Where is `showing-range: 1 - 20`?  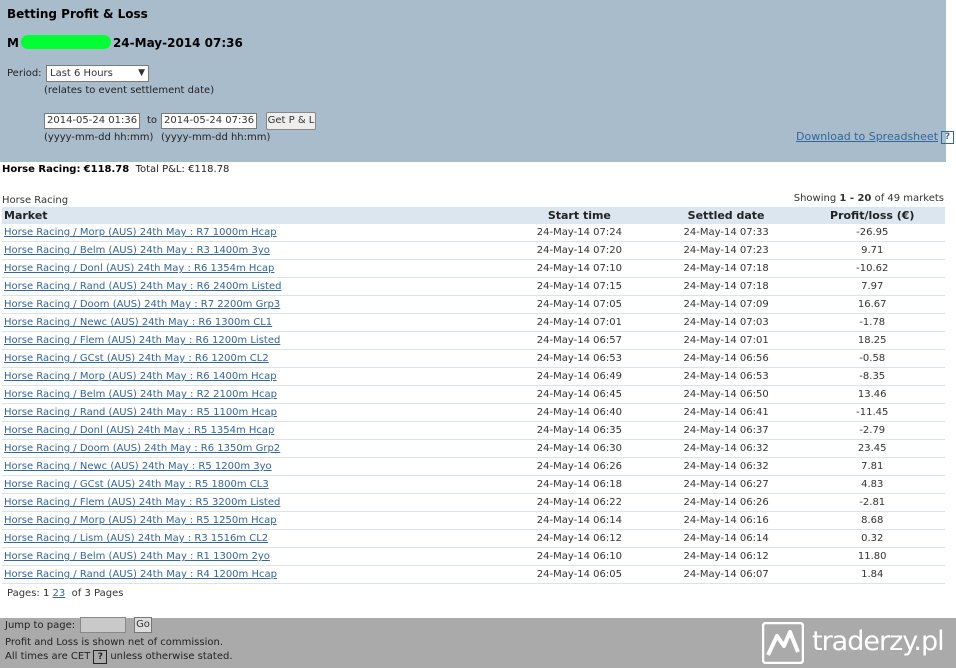
showing-range: 1 - 20 is located at coordinates (855, 198).